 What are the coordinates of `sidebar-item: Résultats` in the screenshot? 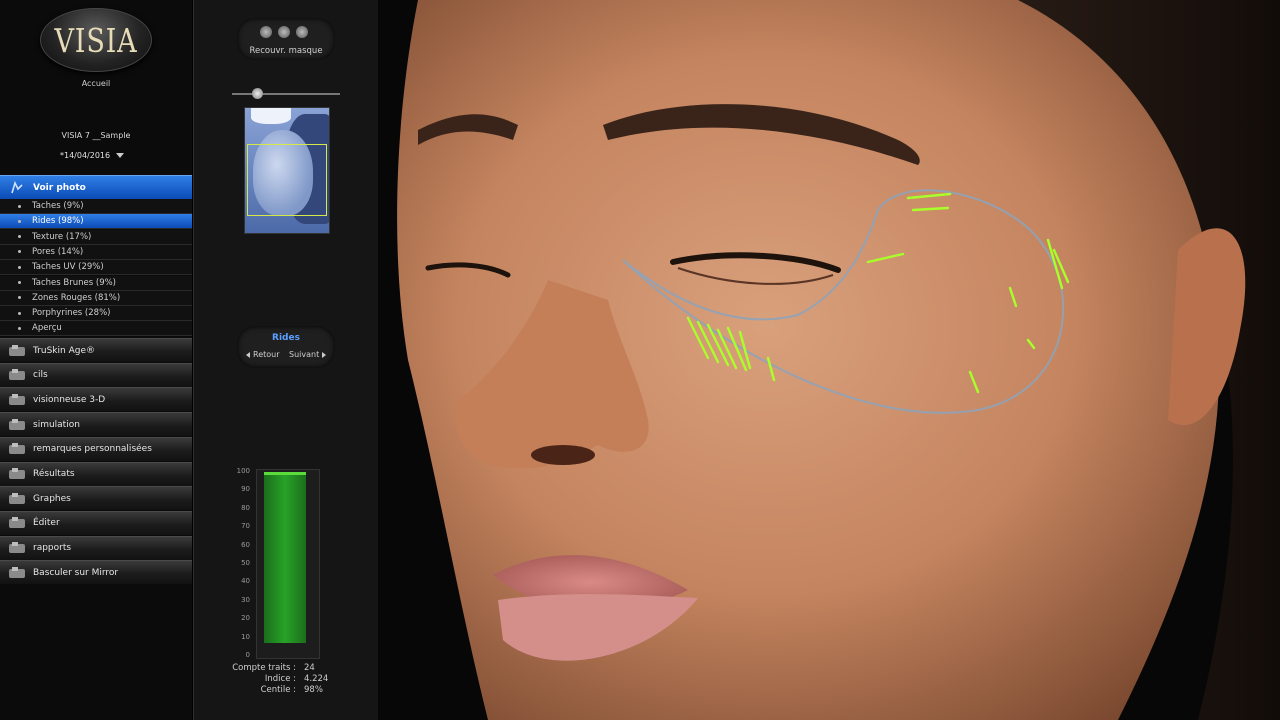 It's located at (96, 473).